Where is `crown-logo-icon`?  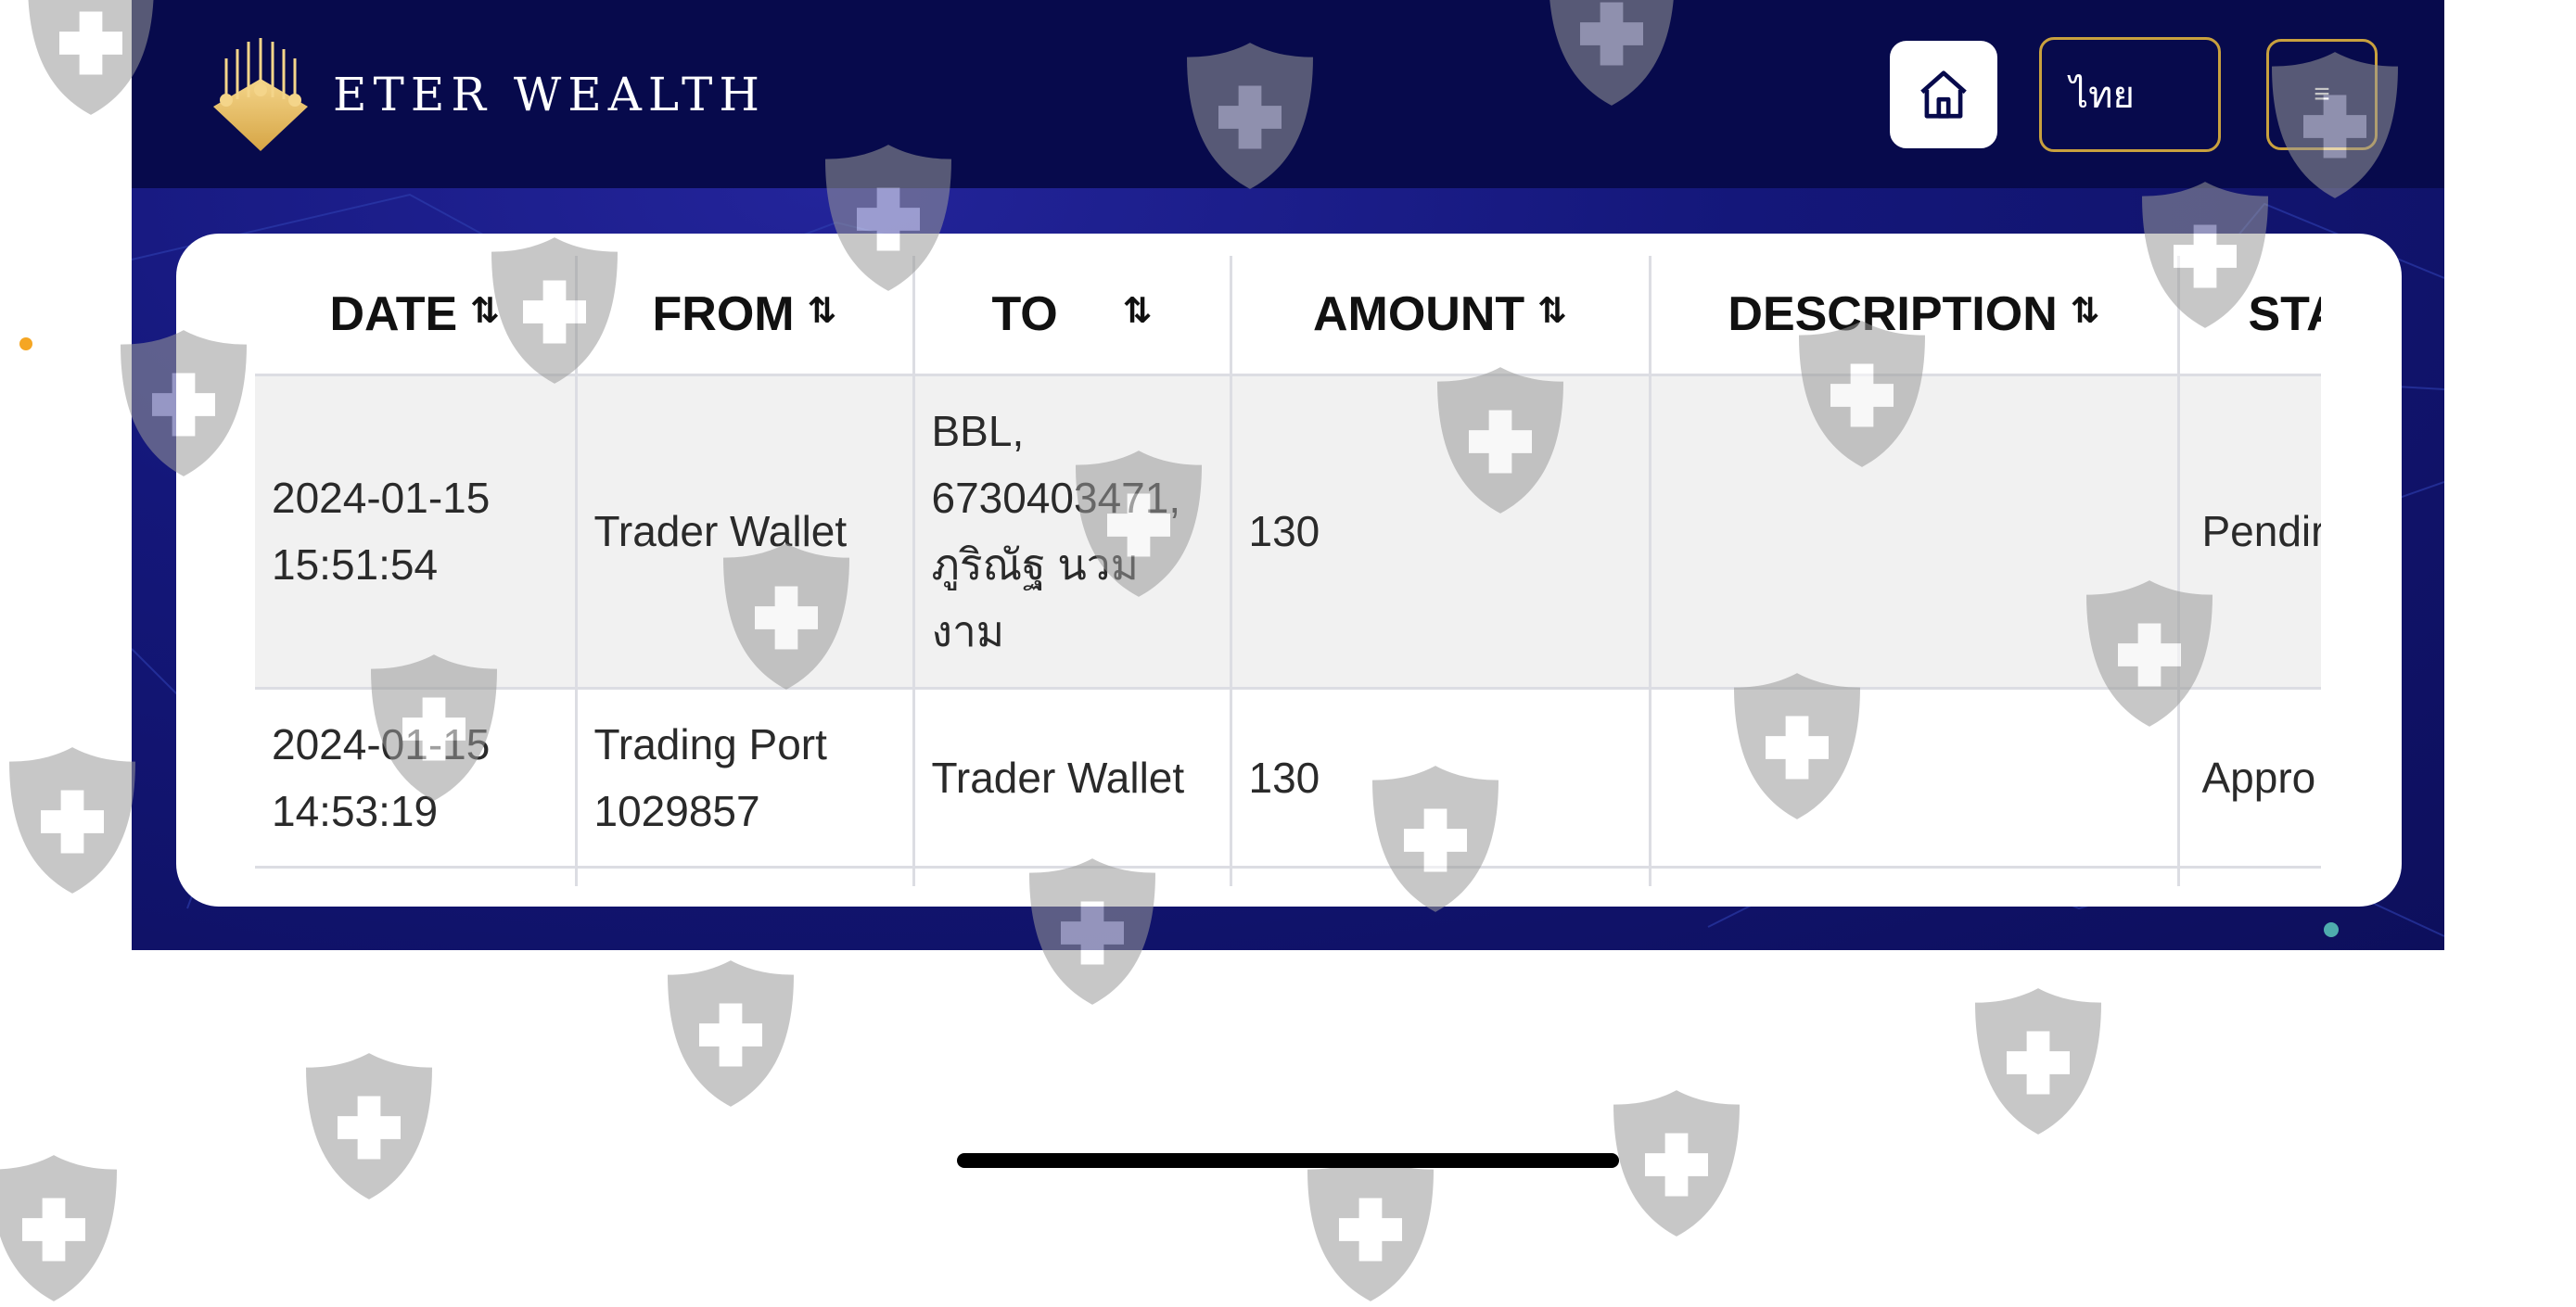 crown-logo-icon is located at coordinates (261, 95).